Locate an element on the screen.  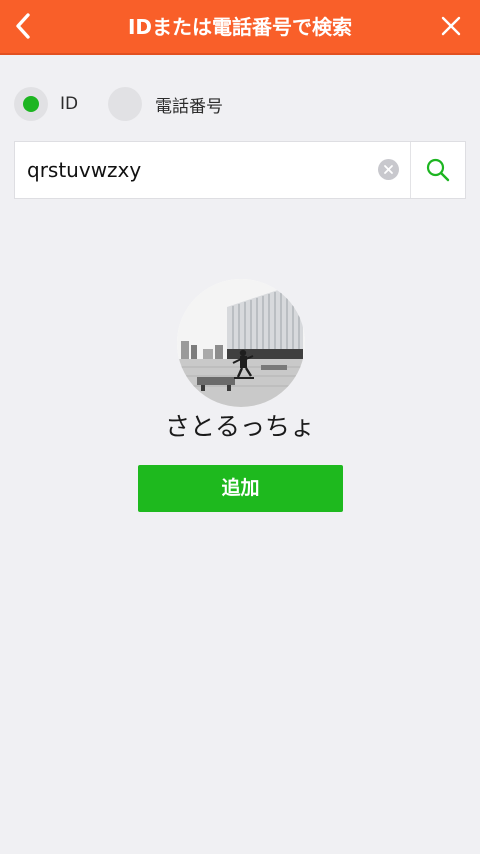
avatar-photo is located at coordinates (241, 343).